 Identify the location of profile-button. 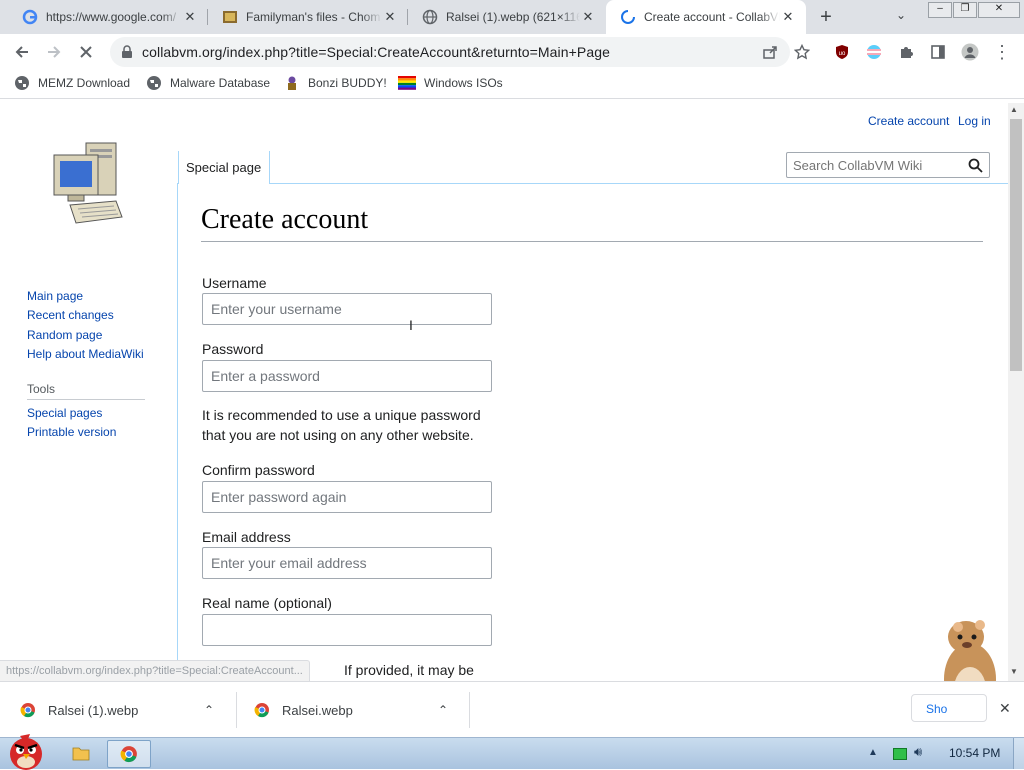
(970, 52).